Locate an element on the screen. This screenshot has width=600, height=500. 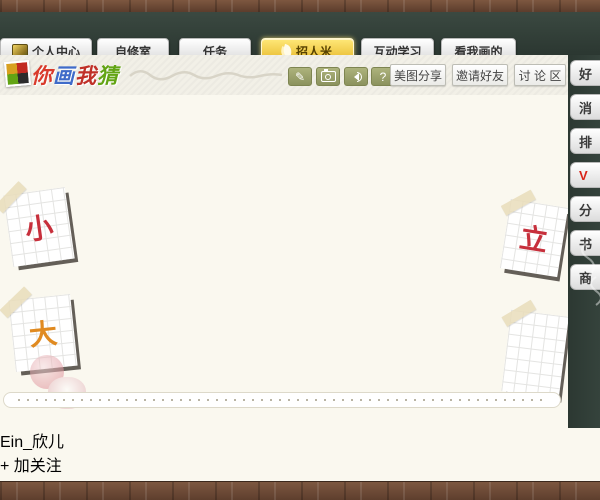
discussion-board-button: 讨 论 区 is located at coordinates (540, 75).